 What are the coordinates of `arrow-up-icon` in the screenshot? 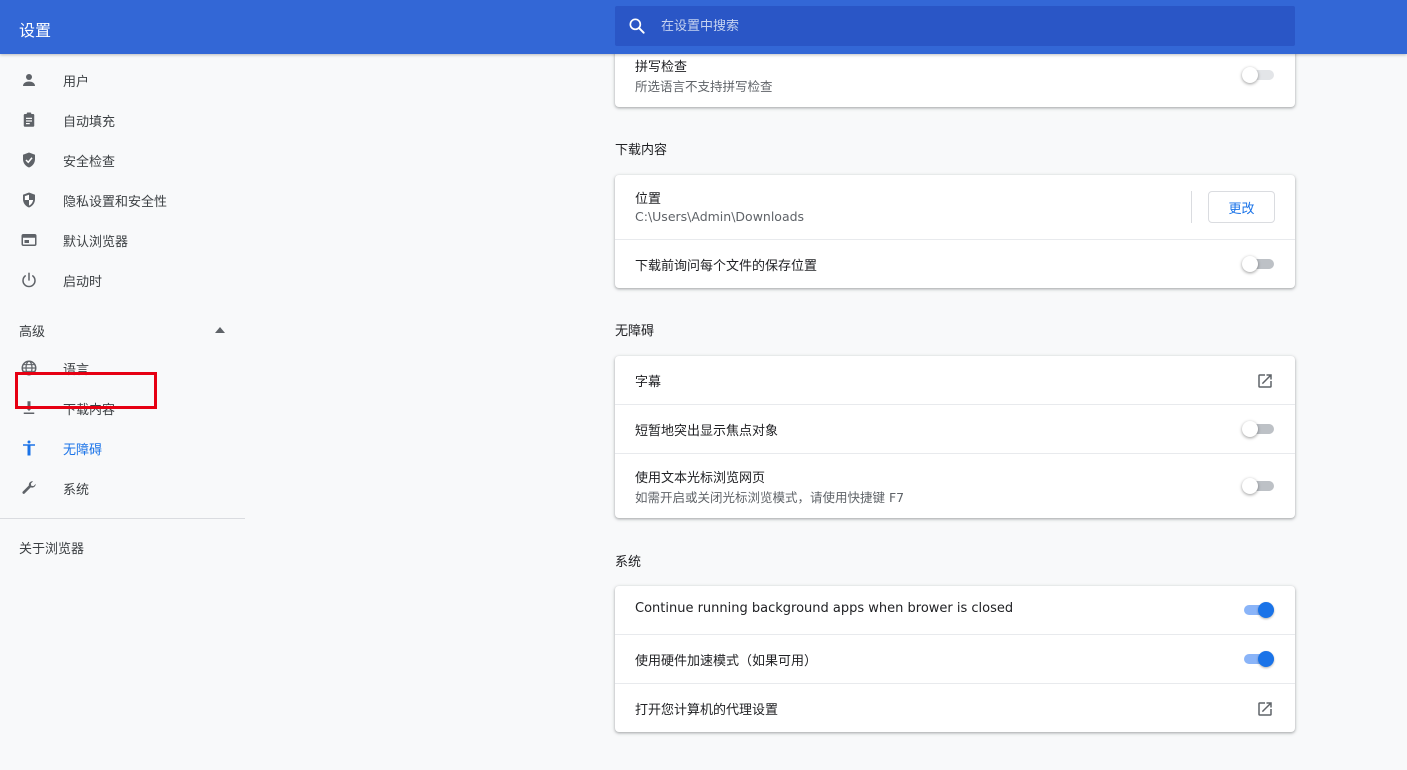 It's located at (220, 330).